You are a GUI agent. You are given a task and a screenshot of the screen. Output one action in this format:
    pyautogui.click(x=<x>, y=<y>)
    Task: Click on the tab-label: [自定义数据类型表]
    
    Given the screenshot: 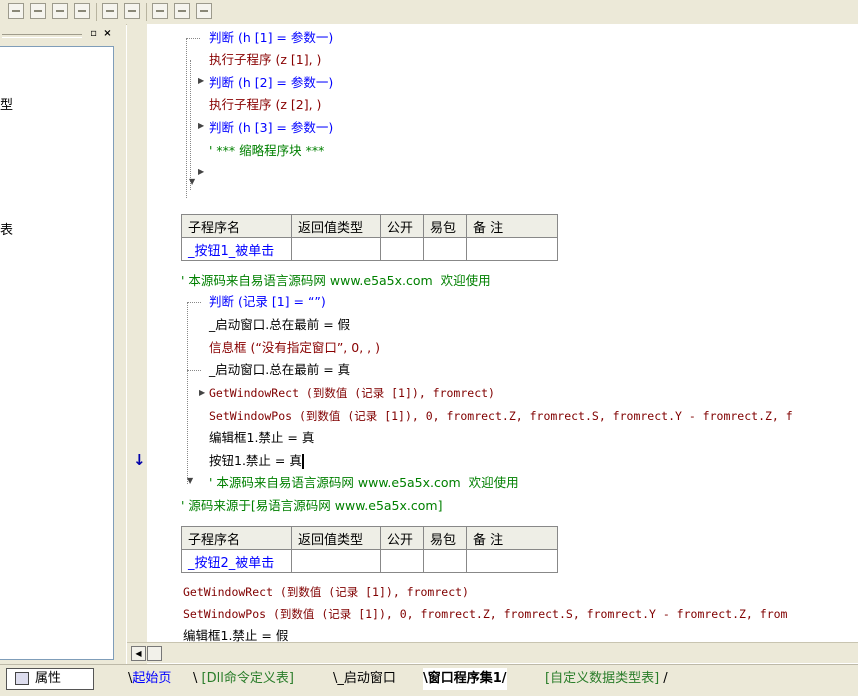 What is the action you would take?
    pyautogui.click(x=602, y=678)
    